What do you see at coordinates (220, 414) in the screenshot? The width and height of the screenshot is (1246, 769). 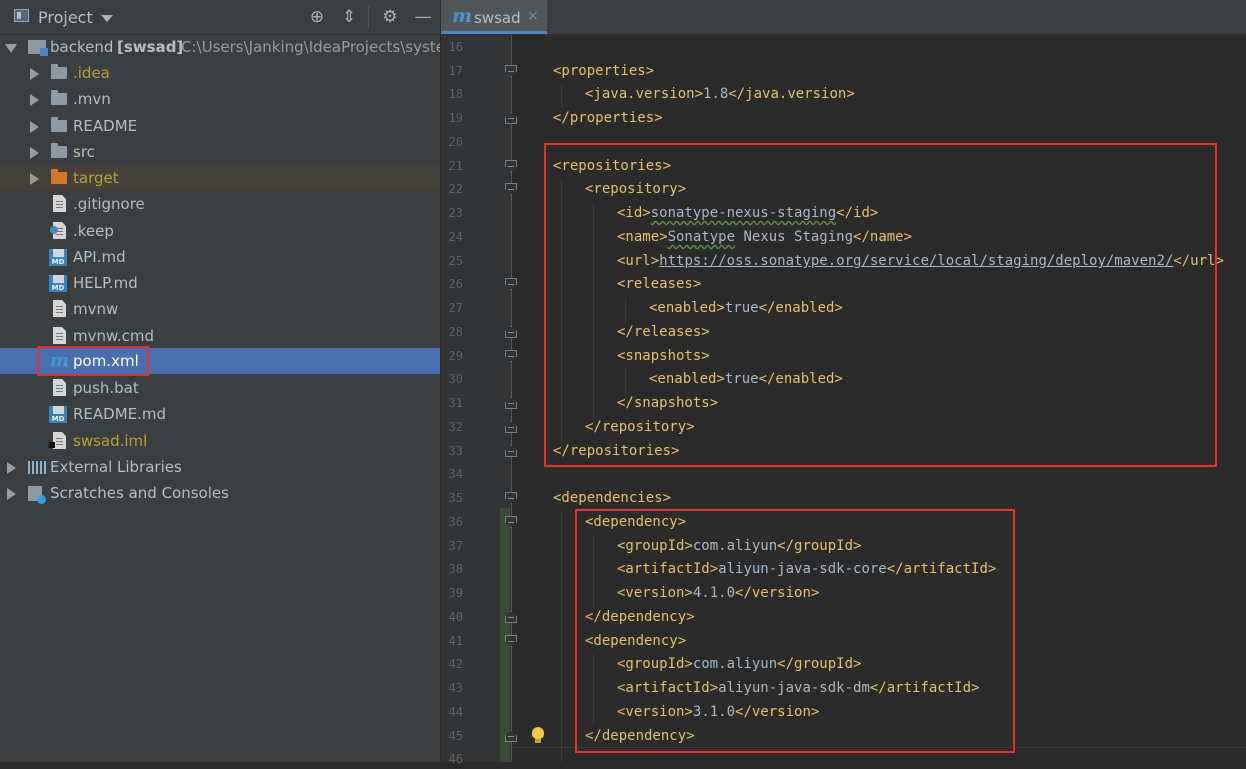 I see `tree-item-readme-md: MD README.md` at bounding box center [220, 414].